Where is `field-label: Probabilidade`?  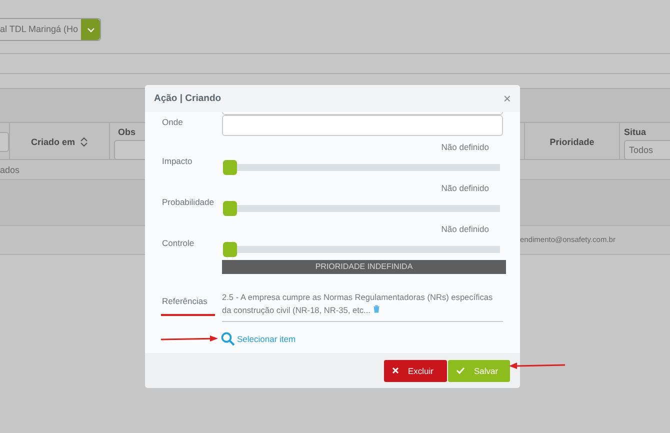 field-label: Probabilidade is located at coordinates (188, 202).